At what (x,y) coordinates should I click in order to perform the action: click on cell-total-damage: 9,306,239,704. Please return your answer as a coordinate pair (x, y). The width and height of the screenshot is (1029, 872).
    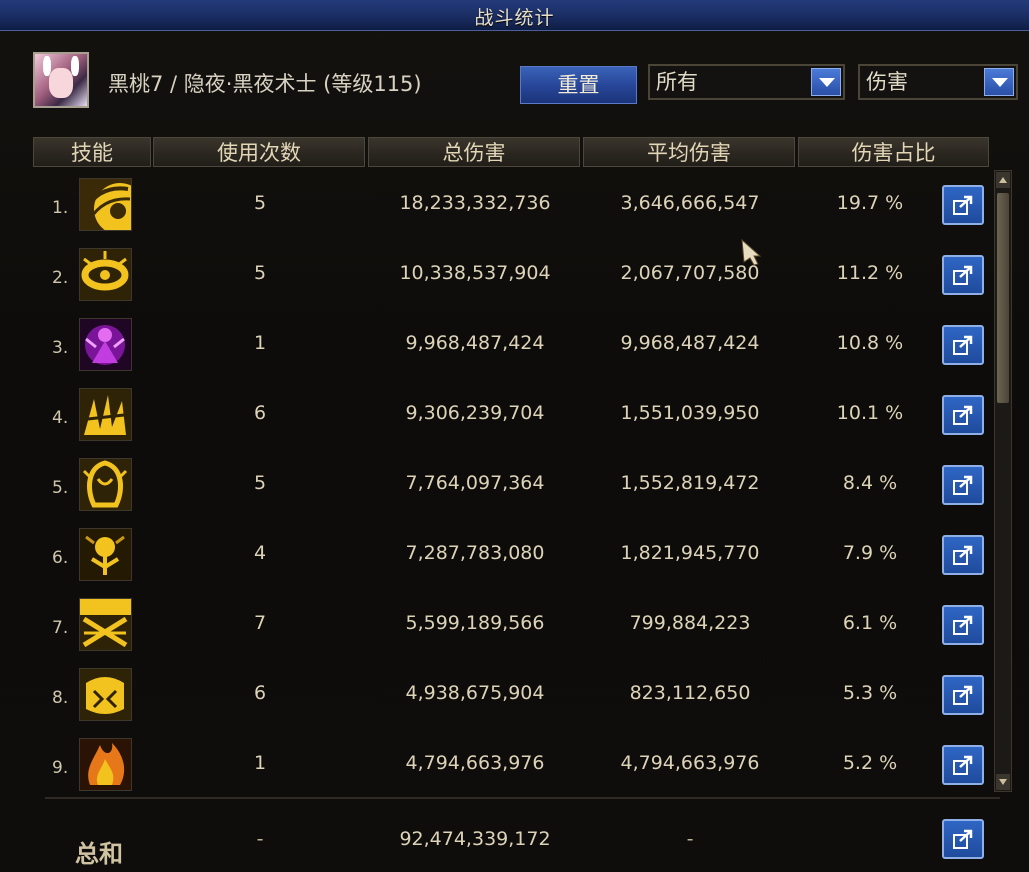
    Looking at the image, I should click on (475, 413).